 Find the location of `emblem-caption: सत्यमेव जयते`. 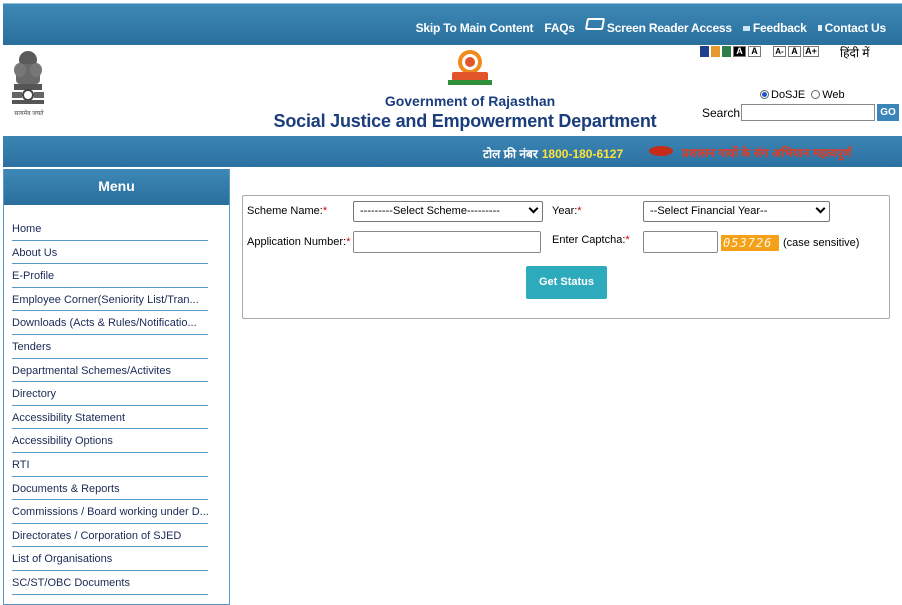

emblem-caption: सत्यमेव जयते is located at coordinates (29, 114).